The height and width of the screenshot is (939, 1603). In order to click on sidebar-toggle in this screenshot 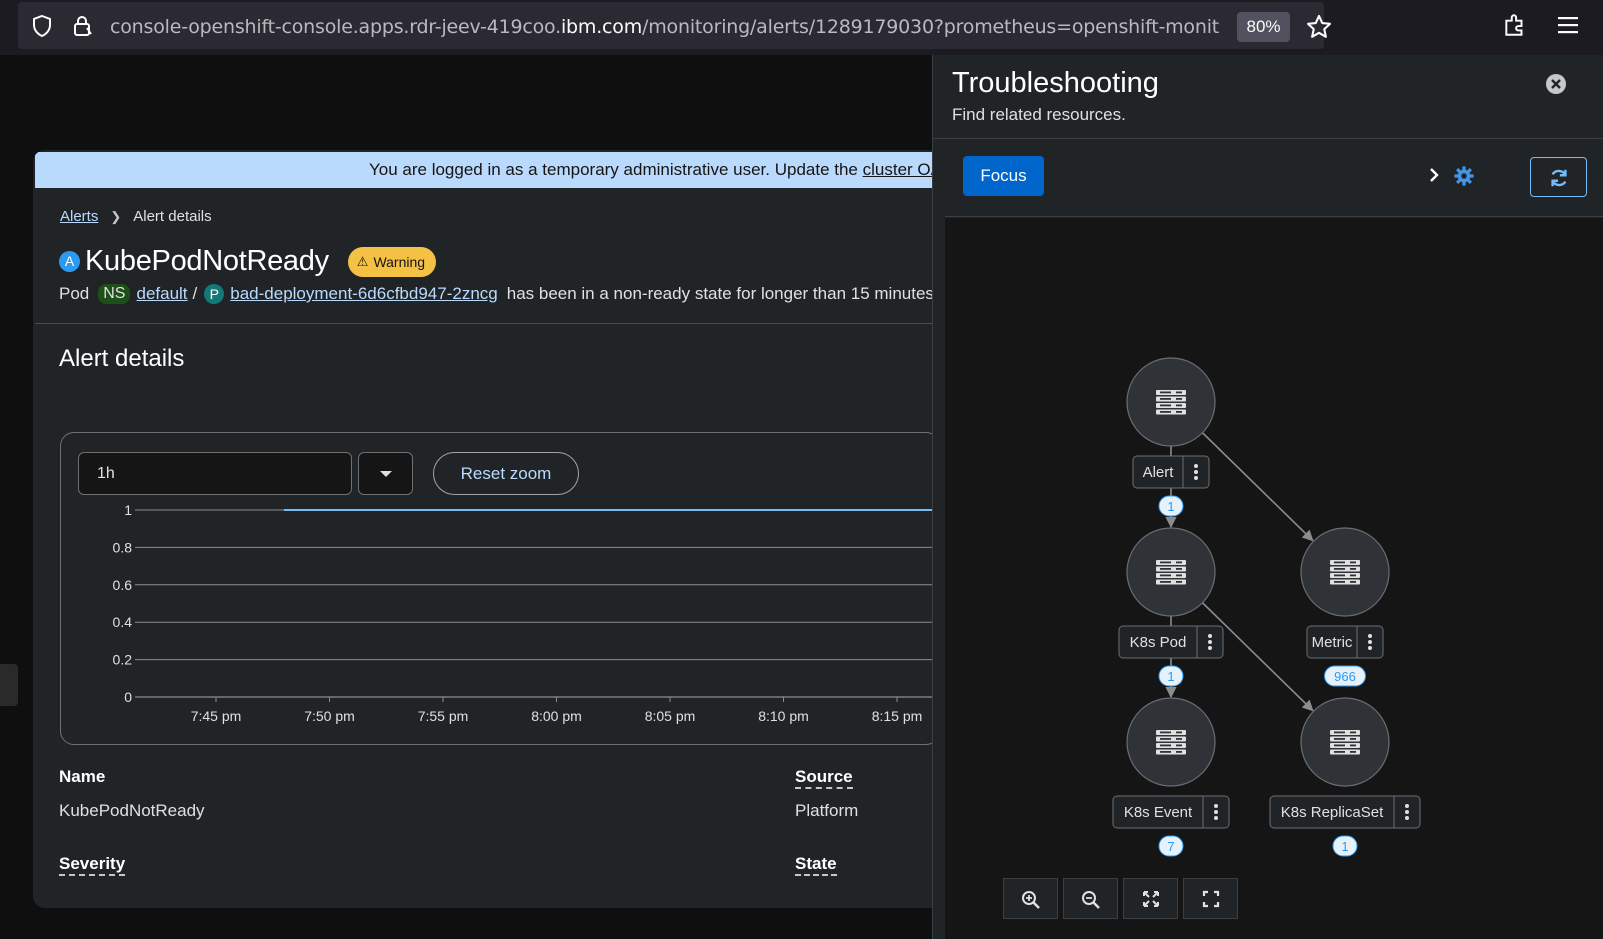, I will do `click(9, 685)`.